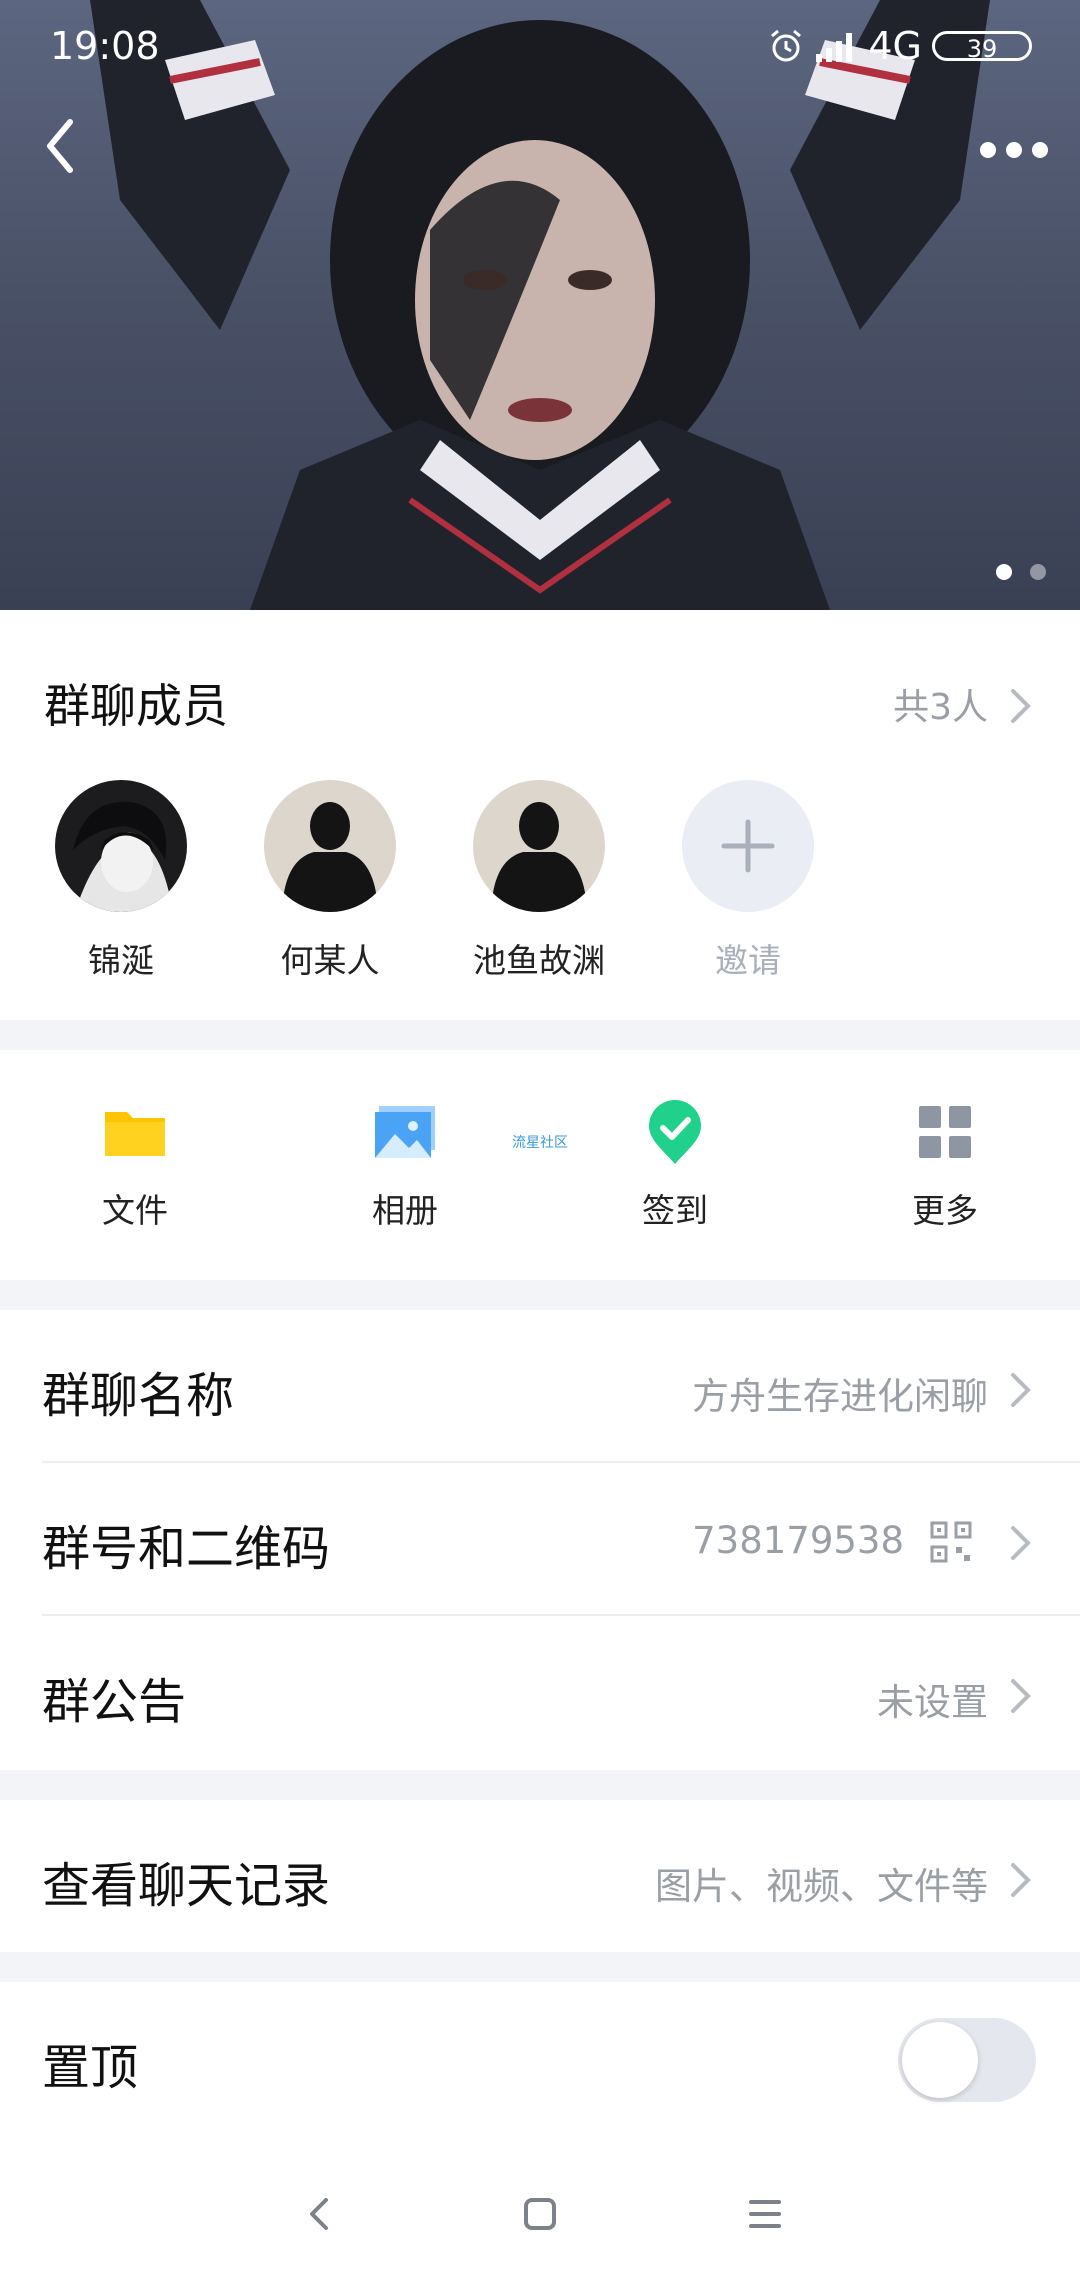  What do you see at coordinates (1021, 572) in the screenshot?
I see `carousel-indicator` at bounding box center [1021, 572].